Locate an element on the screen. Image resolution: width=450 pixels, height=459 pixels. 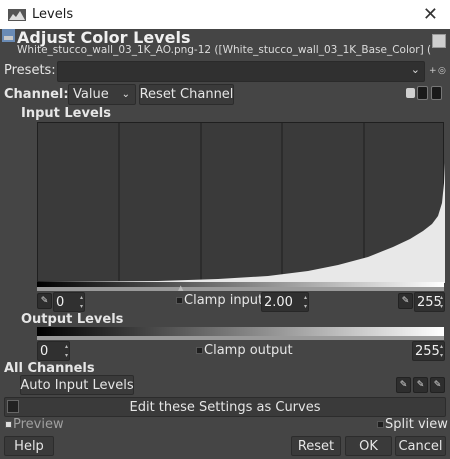
image-thumbnail-icon is located at coordinates (8, 35).